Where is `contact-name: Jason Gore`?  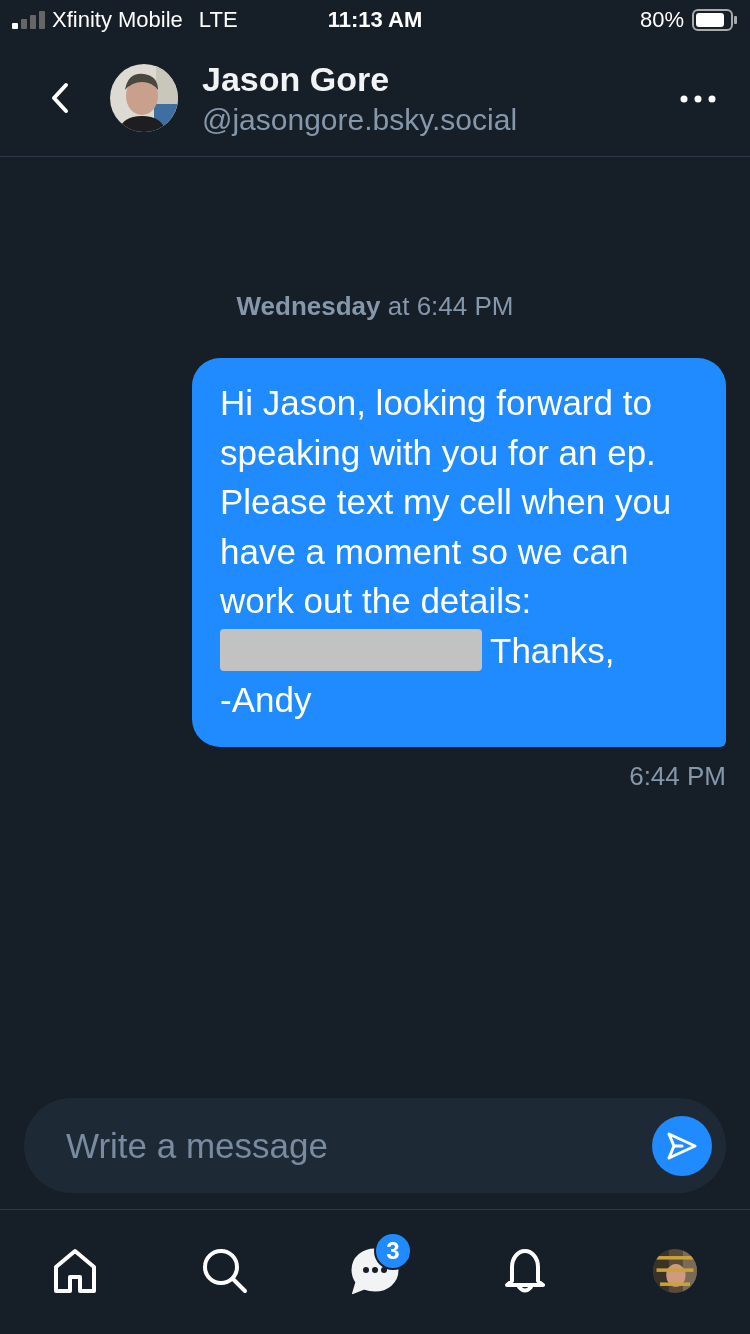
contact-name: Jason Gore is located at coordinates (296, 79).